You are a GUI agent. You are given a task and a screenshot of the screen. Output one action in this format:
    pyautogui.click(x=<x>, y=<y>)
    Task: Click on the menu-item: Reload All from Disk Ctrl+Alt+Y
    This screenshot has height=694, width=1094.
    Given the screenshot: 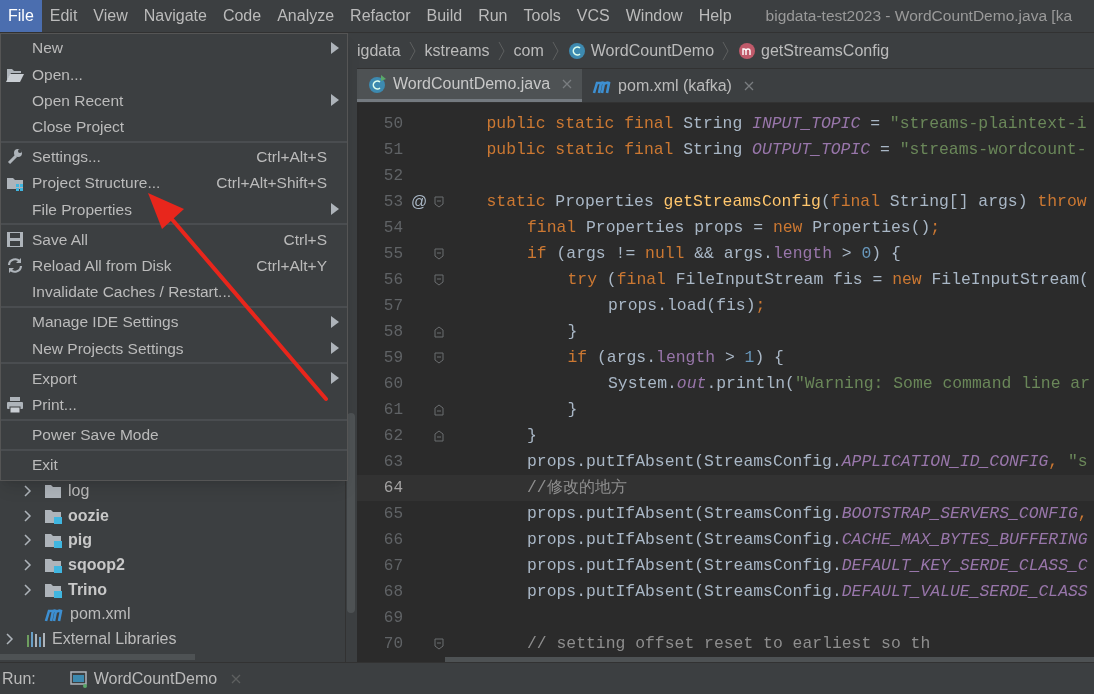 What is the action you would take?
    pyautogui.click(x=174, y=265)
    